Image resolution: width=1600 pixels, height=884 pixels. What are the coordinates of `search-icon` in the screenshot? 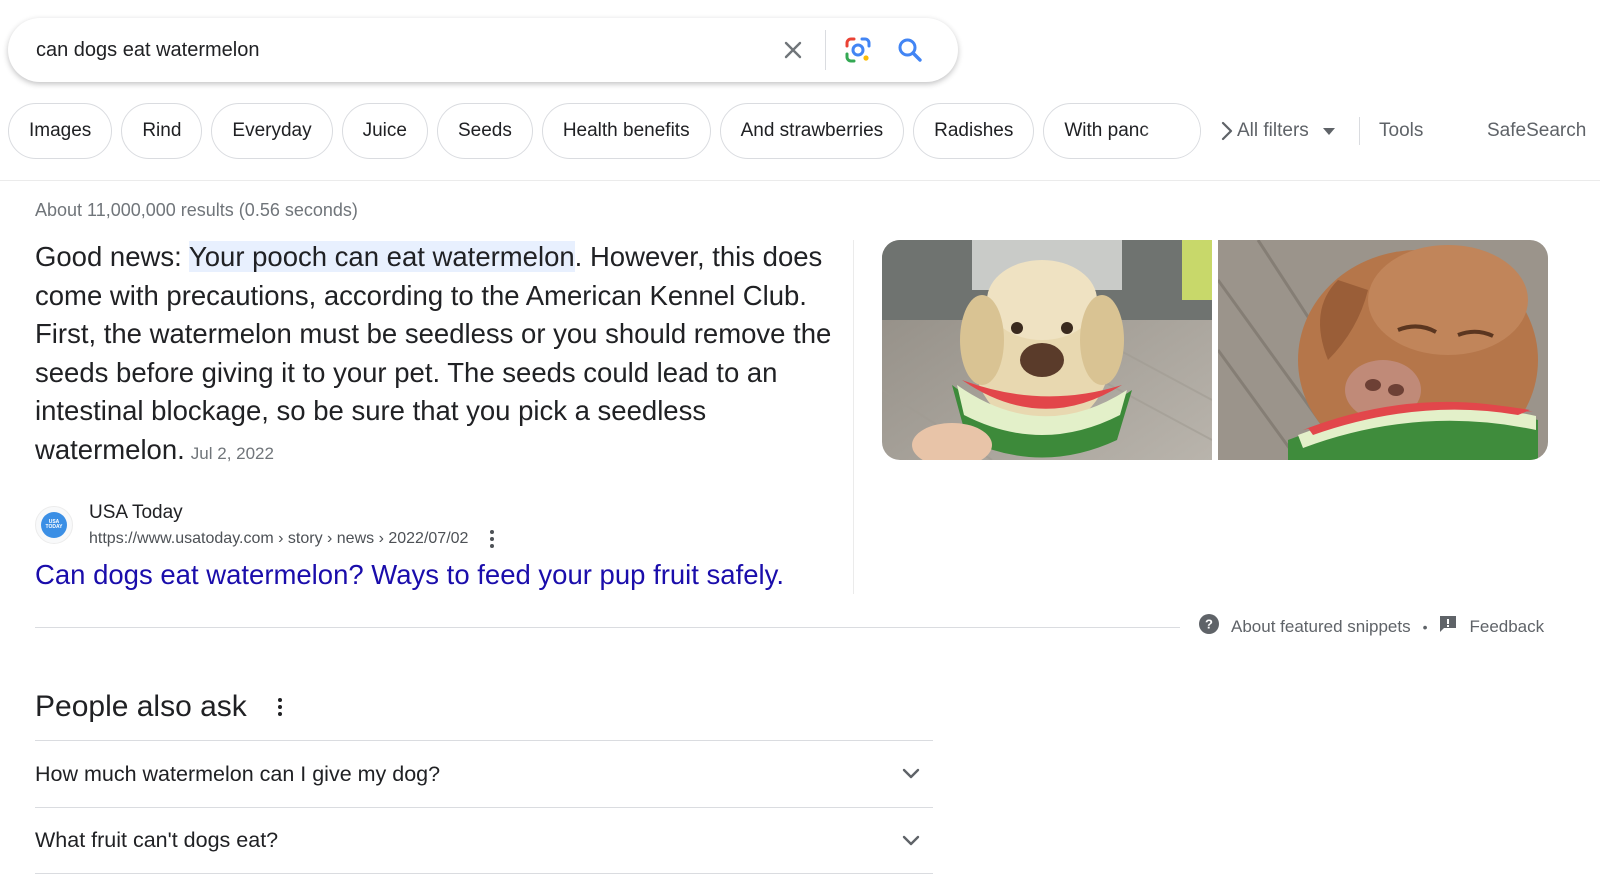 It's located at (910, 50).